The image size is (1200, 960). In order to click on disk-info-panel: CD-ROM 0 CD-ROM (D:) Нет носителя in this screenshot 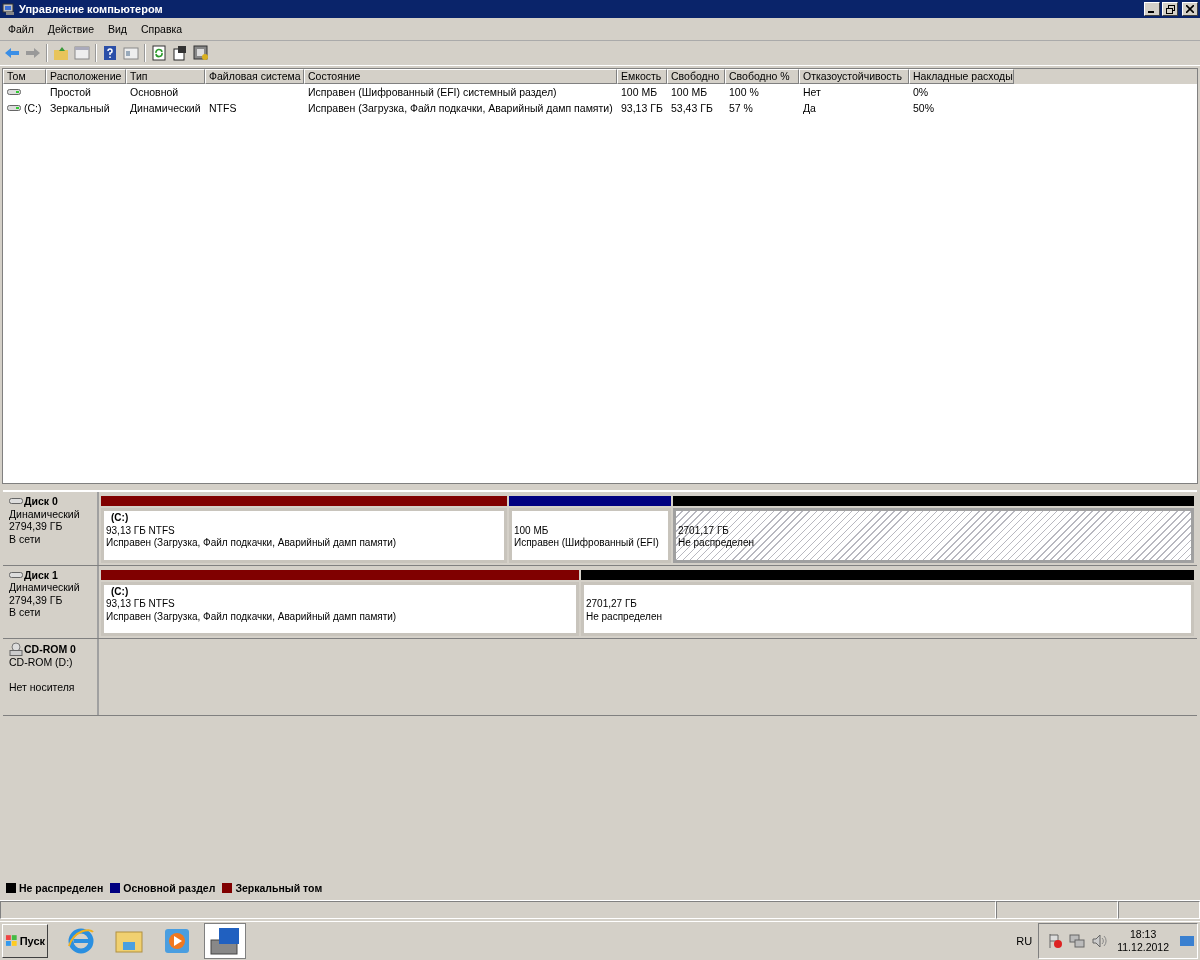, I will do `click(51, 677)`.